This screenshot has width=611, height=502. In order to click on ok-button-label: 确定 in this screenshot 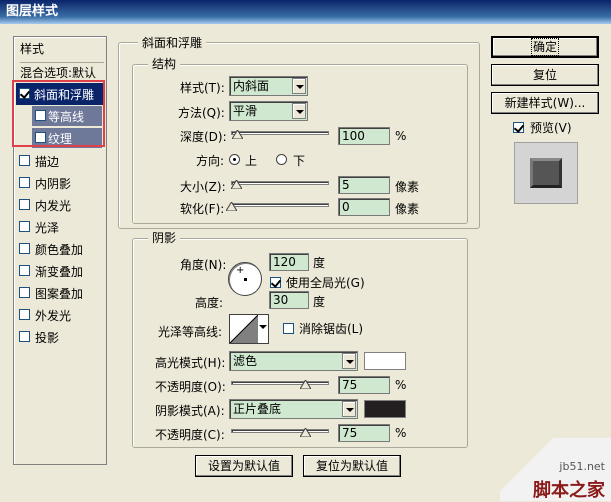, I will do `click(545, 47)`.